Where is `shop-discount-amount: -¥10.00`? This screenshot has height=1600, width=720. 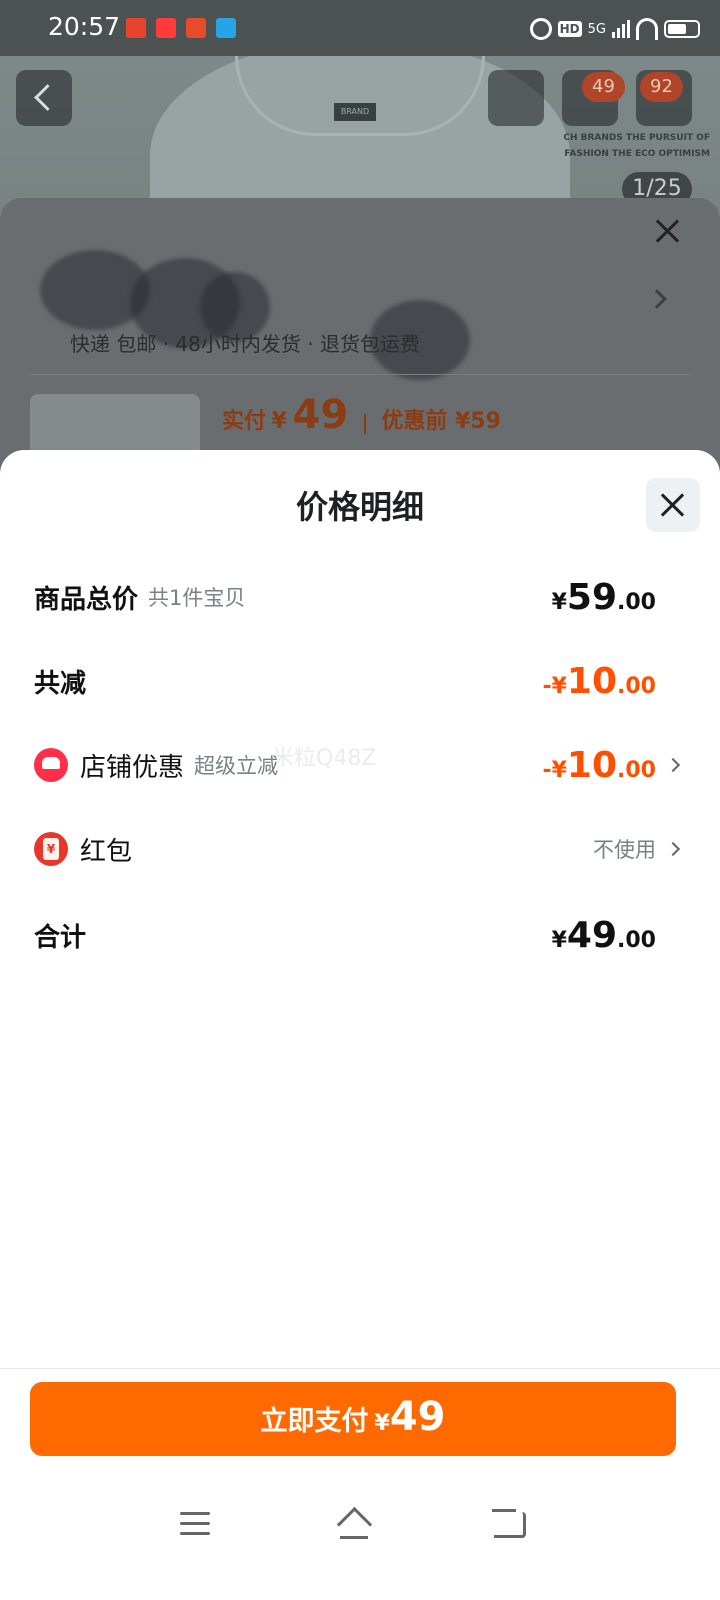
shop-discount-amount: -¥10.00 is located at coordinates (599, 765).